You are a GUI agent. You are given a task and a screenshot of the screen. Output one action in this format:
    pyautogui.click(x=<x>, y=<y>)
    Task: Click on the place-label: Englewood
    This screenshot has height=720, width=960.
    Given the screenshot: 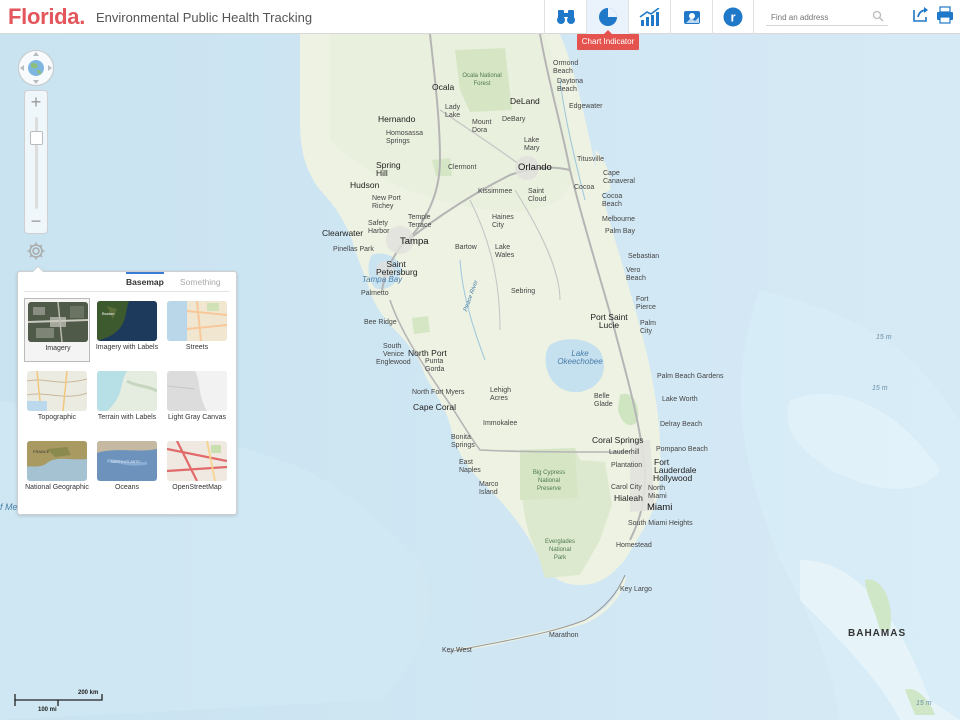 What is the action you would take?
    pyautogui.click(x=393, y=362)
    